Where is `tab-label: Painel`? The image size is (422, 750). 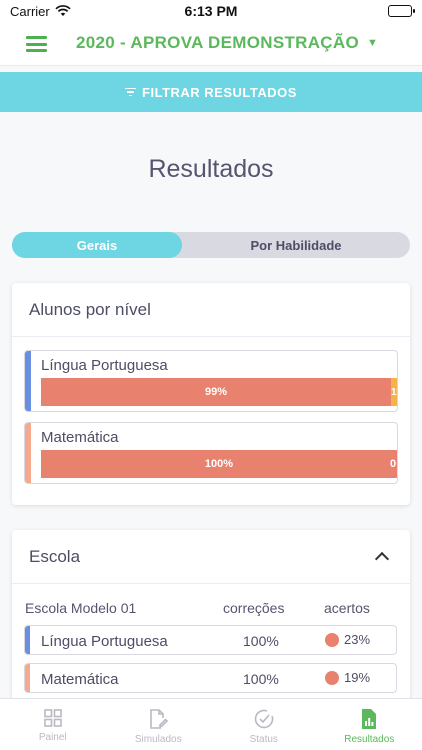 tab-label: Painel is located at coordinates (52, 737).